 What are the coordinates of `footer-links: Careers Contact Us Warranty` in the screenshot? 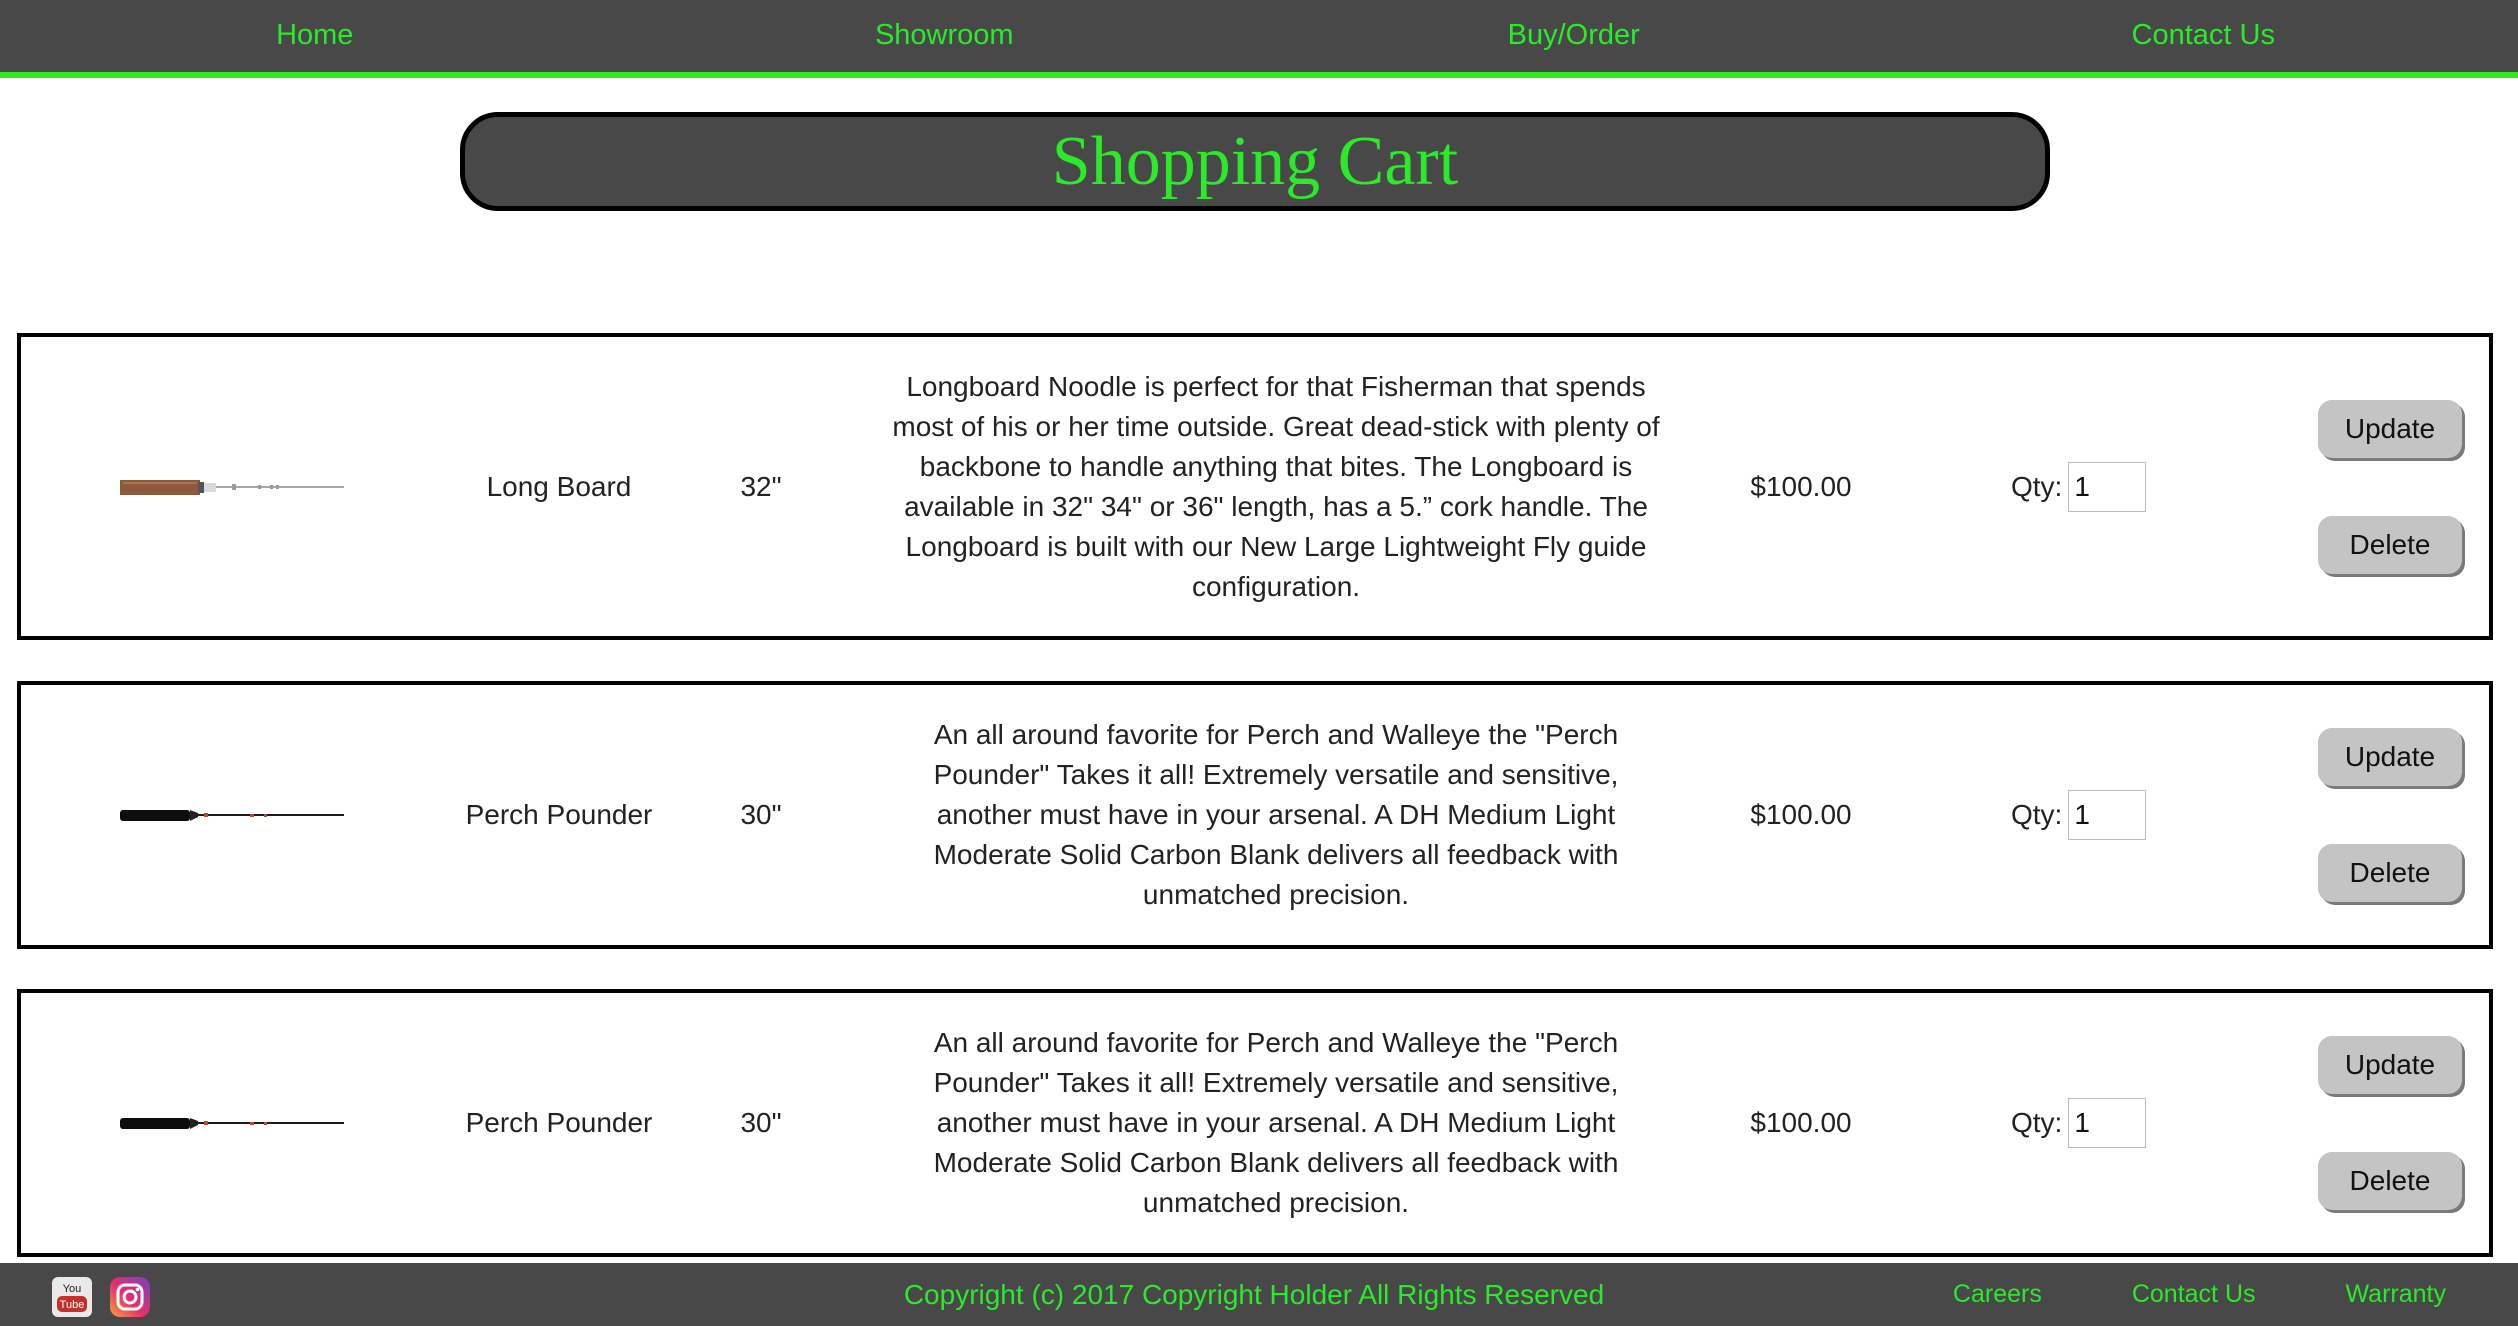 It's located at (2190, 1294).